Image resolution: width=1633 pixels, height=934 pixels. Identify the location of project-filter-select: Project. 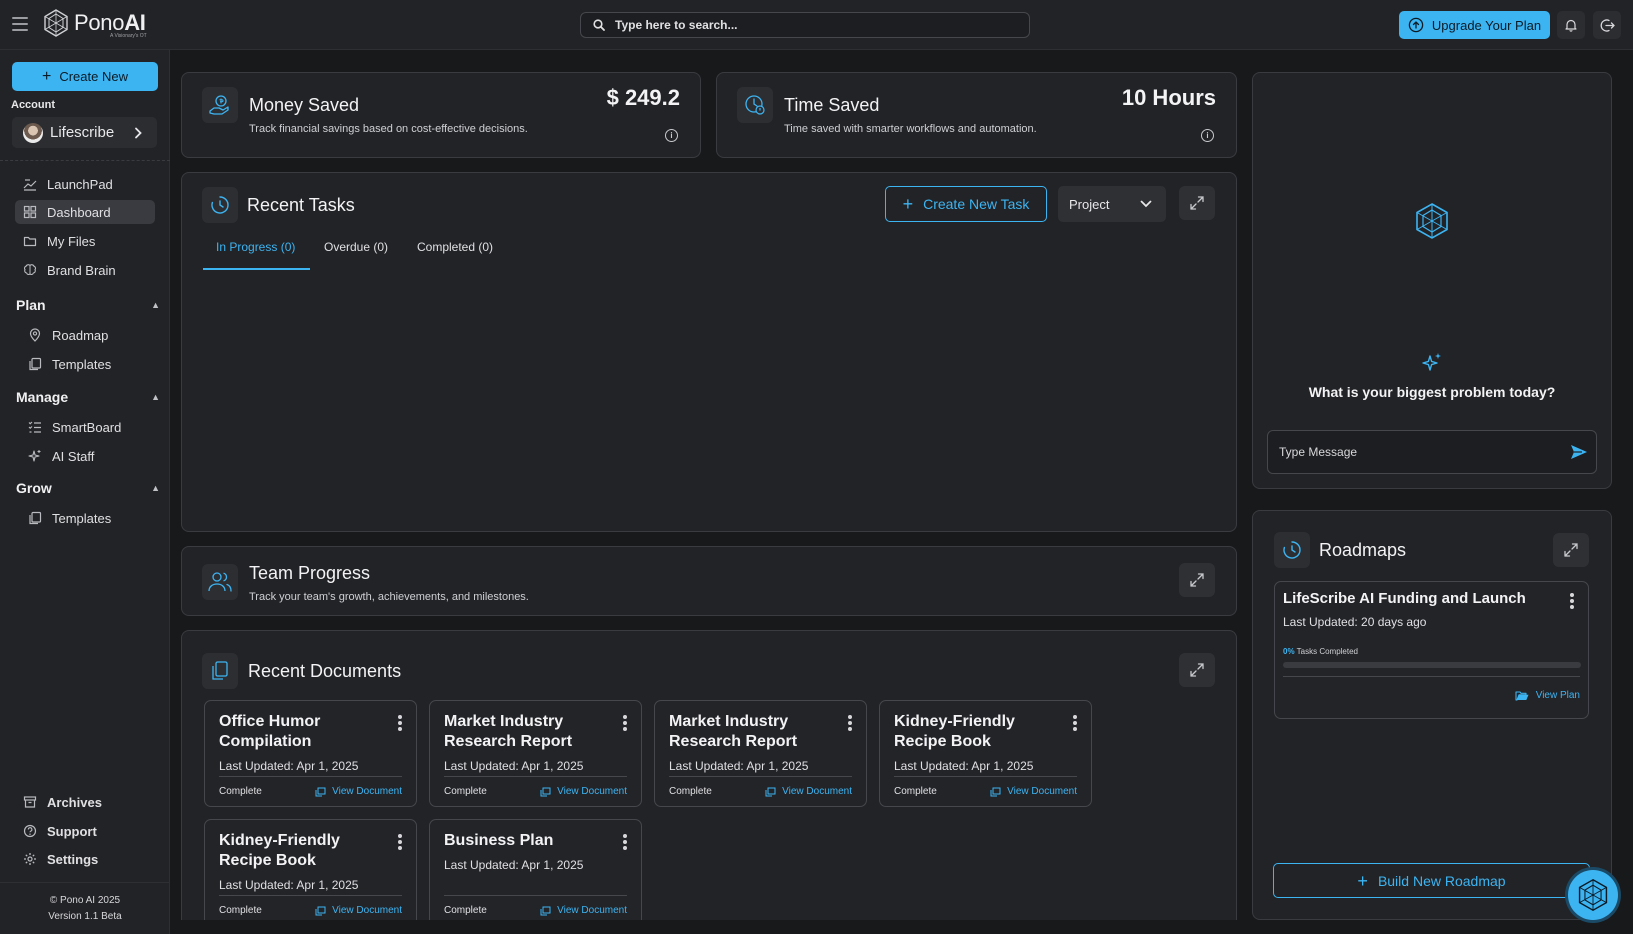
(1112, 204).